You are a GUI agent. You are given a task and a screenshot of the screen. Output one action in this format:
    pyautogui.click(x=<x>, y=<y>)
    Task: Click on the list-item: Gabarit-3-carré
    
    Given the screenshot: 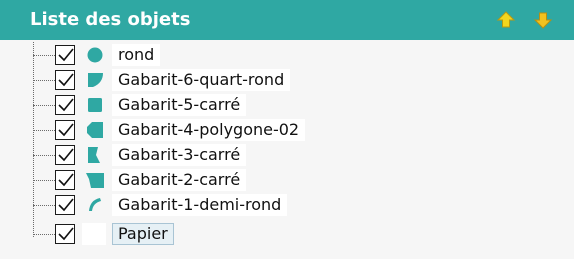 What is the action you would take?
    pyautogui.click(x=287, y=155)
    